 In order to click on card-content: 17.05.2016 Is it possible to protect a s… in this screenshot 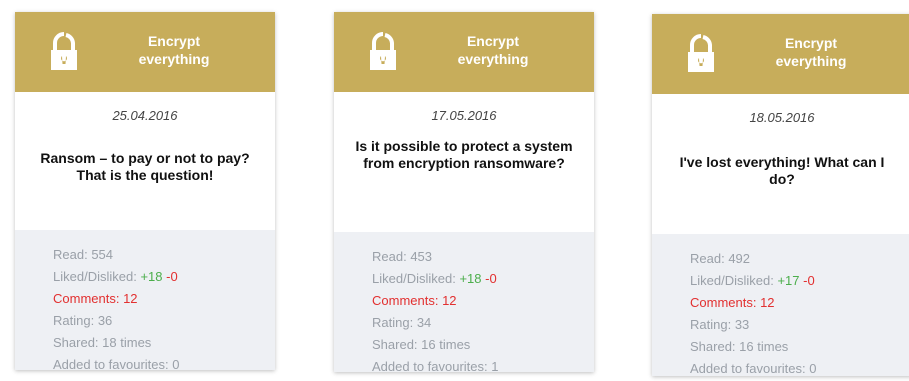, I will do `click(464, 162)`.